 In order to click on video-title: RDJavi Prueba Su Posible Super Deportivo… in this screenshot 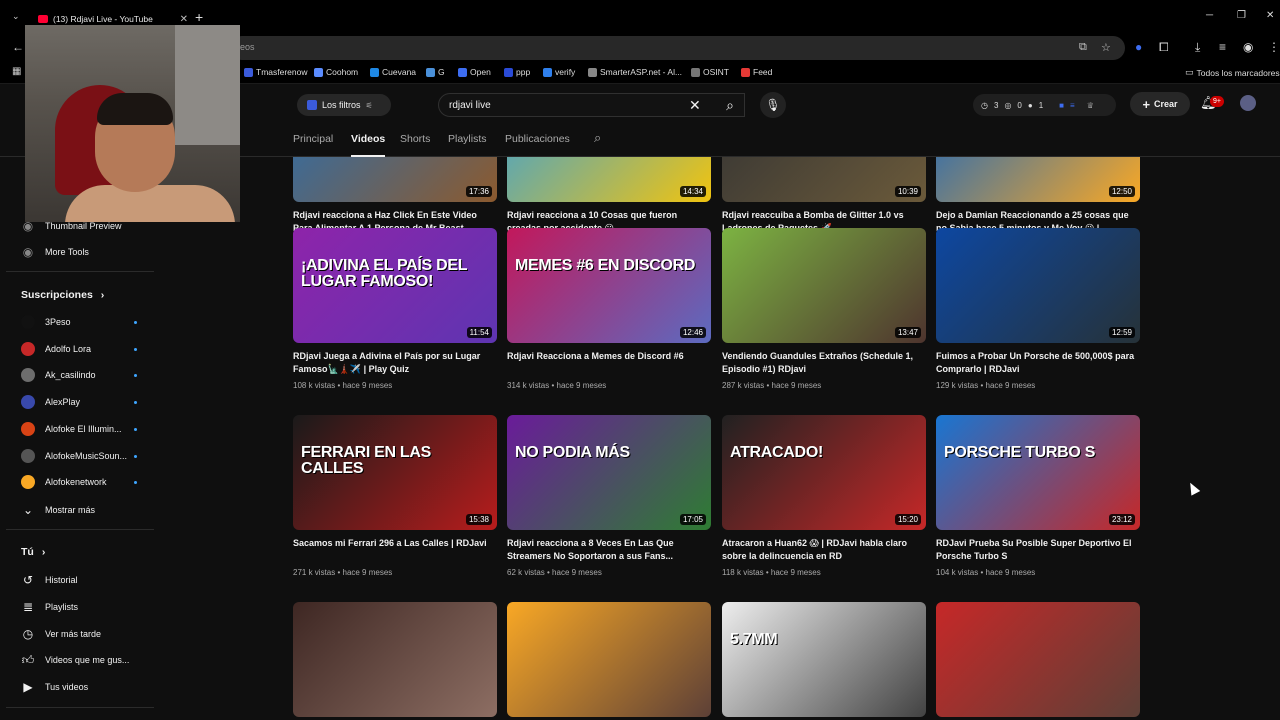, I will do `click(1038, 550)`.